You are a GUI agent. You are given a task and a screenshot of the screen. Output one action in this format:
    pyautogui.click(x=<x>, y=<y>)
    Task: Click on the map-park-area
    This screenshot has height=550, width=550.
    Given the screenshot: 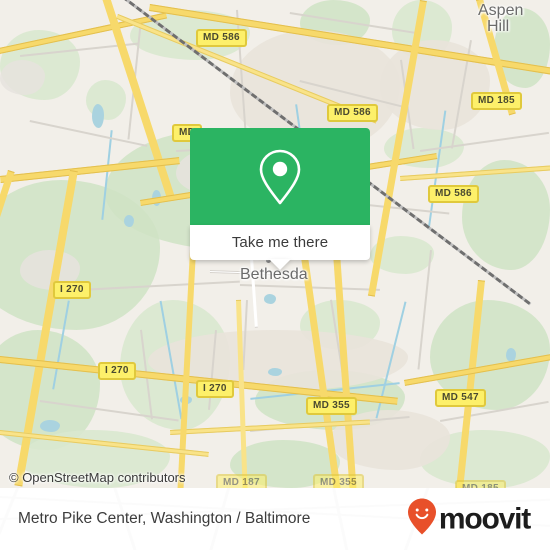 What is the action you would take?
    pyautogui.click(x=506, y=215)
    